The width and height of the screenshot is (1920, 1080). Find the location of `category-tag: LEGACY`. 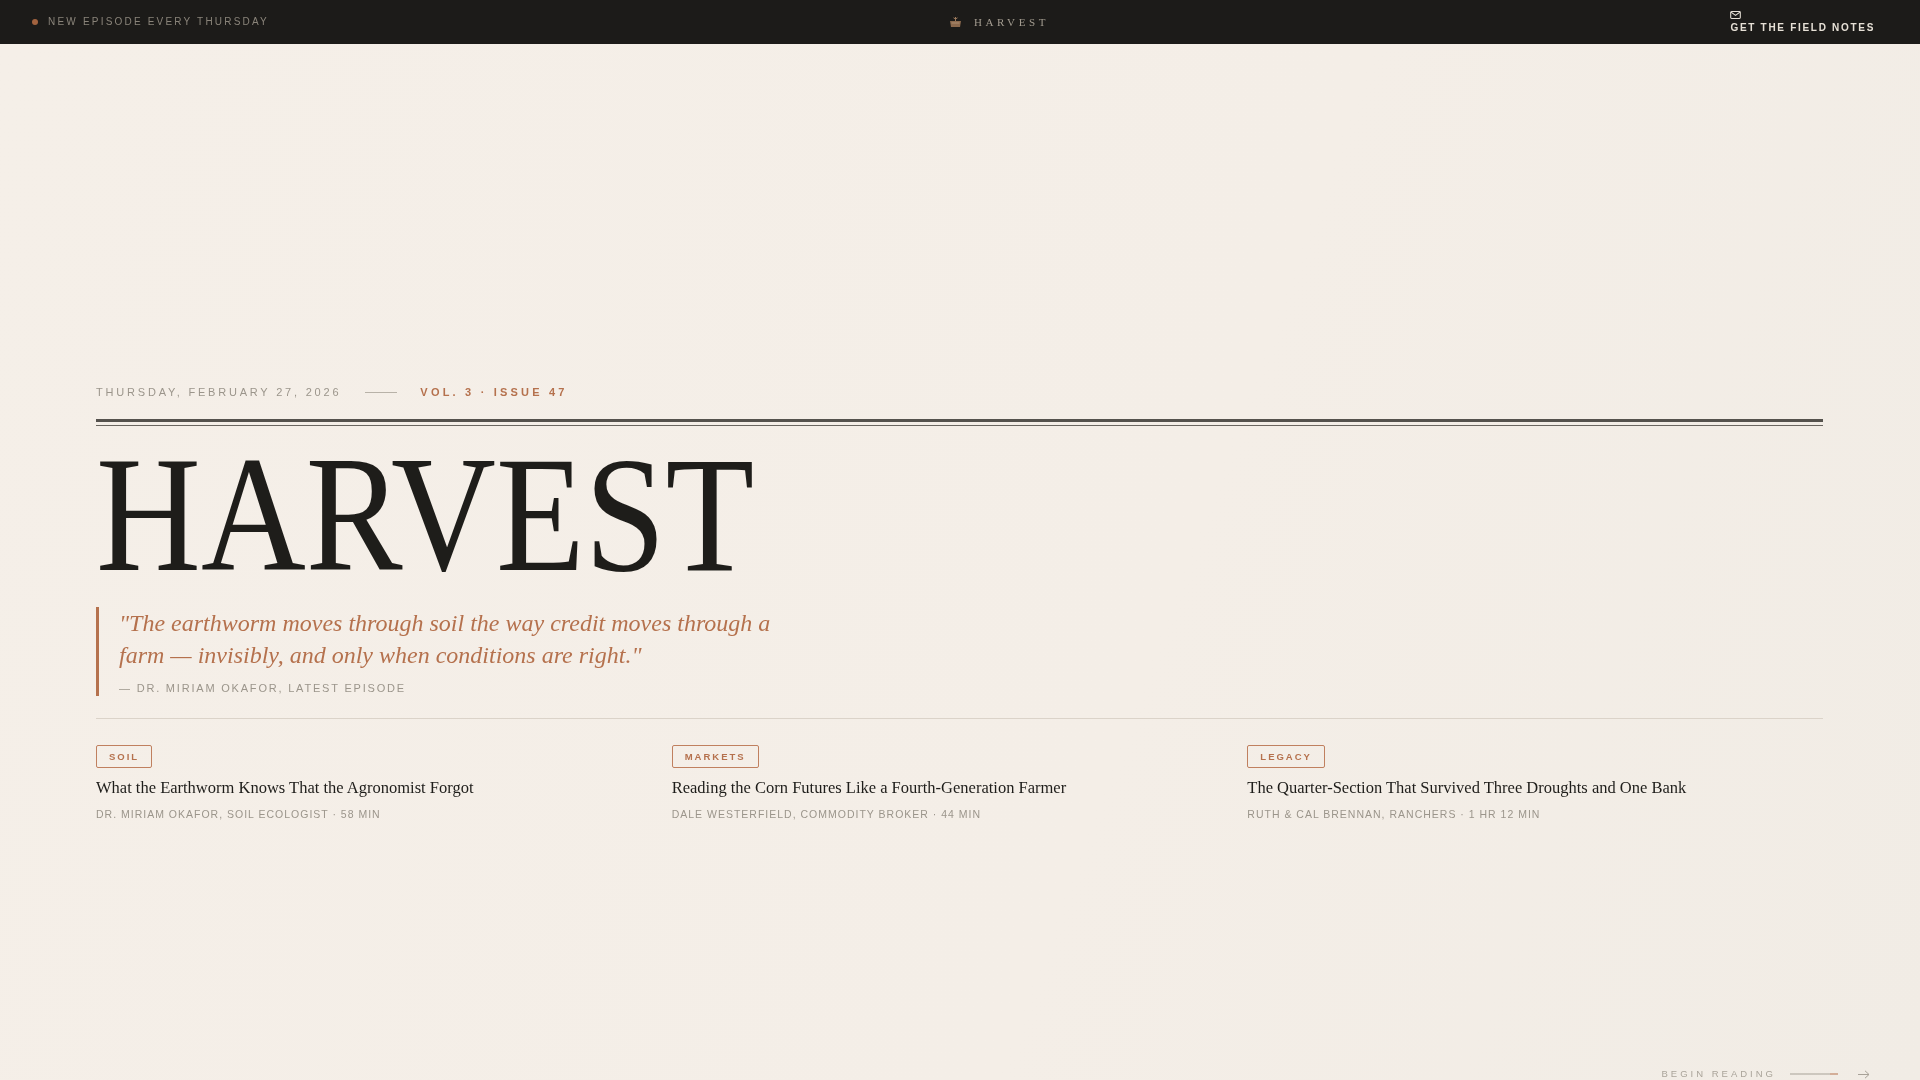

category-tag: LEGACY is located at coordinates (1286, 756).